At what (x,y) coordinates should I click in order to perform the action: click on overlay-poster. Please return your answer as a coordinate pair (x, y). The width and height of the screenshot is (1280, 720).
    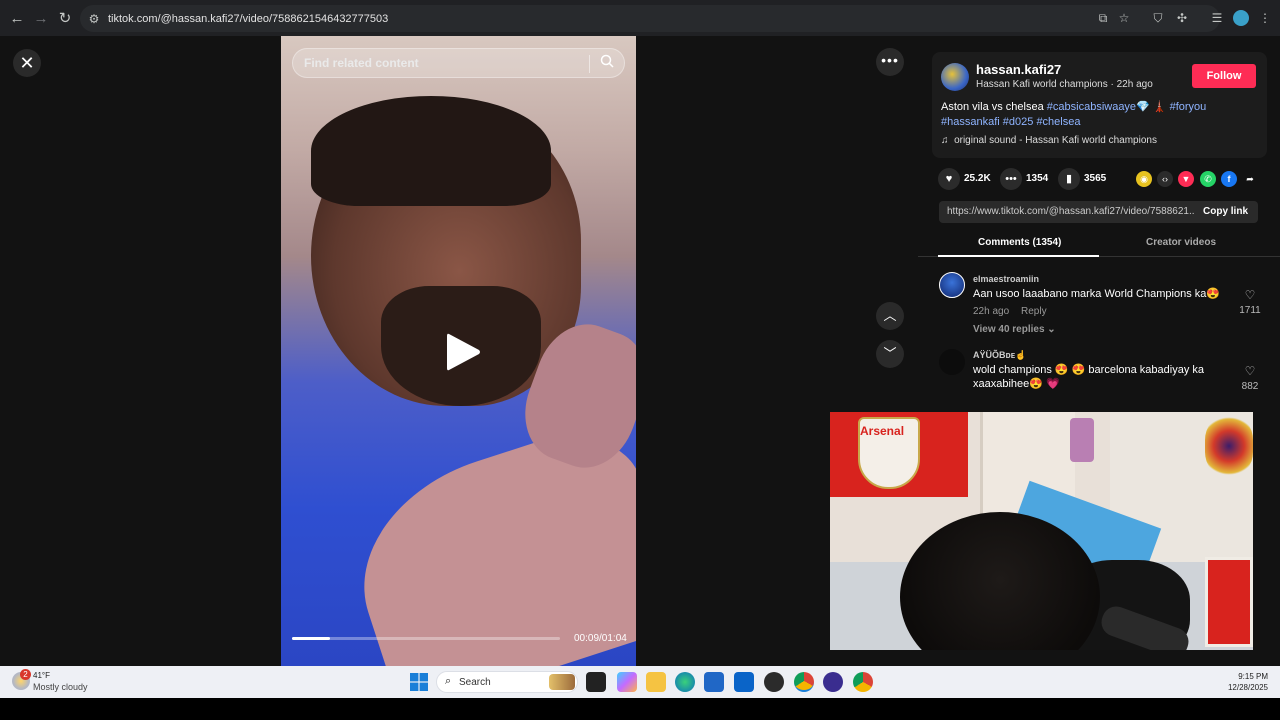
    Looking at the image, I should click on (1082, 440).